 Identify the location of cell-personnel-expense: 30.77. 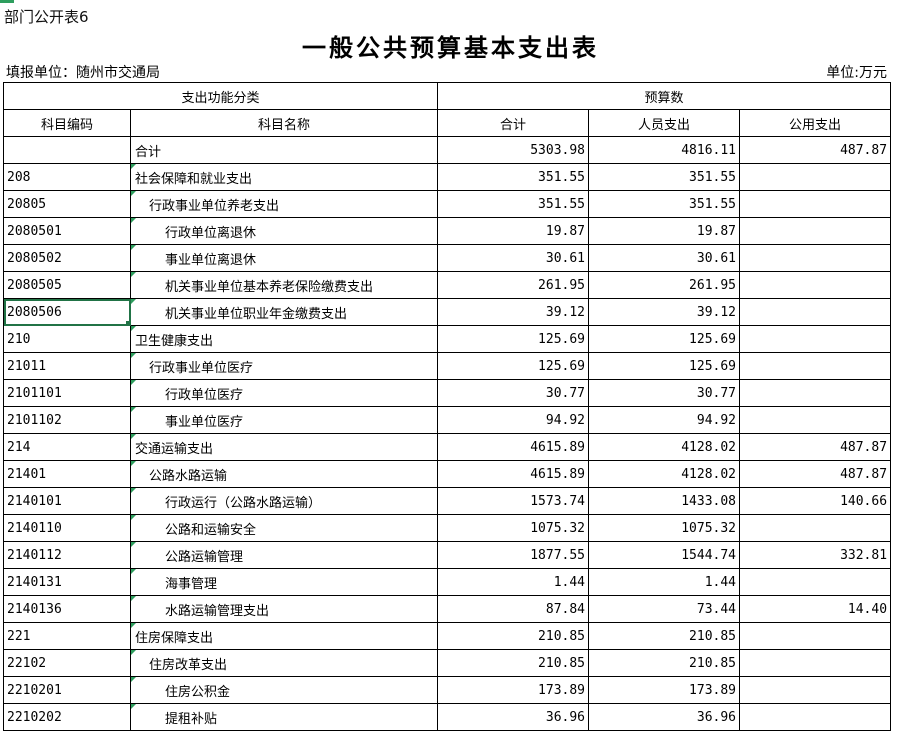
(664, 393).